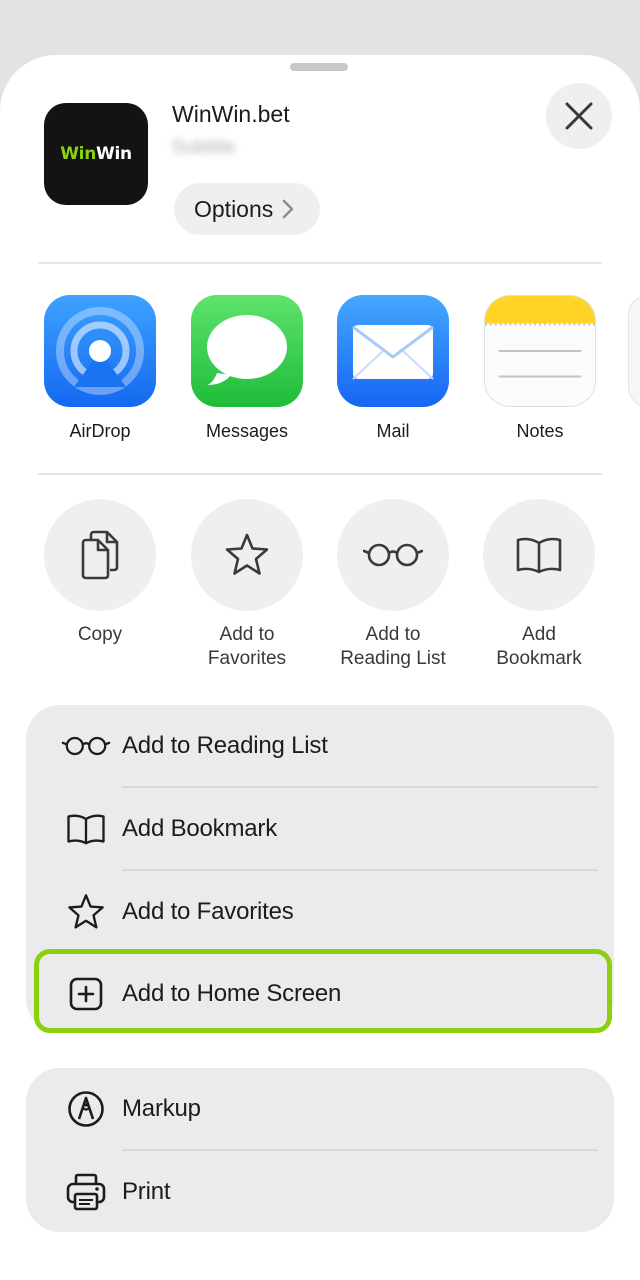 The height and width of the screenshot is (1280, 640). What do you see at coordinates (200, 828) in the screenshot?
I see `list-item-label: Add Bookmark` at bounding box center [200, 828].